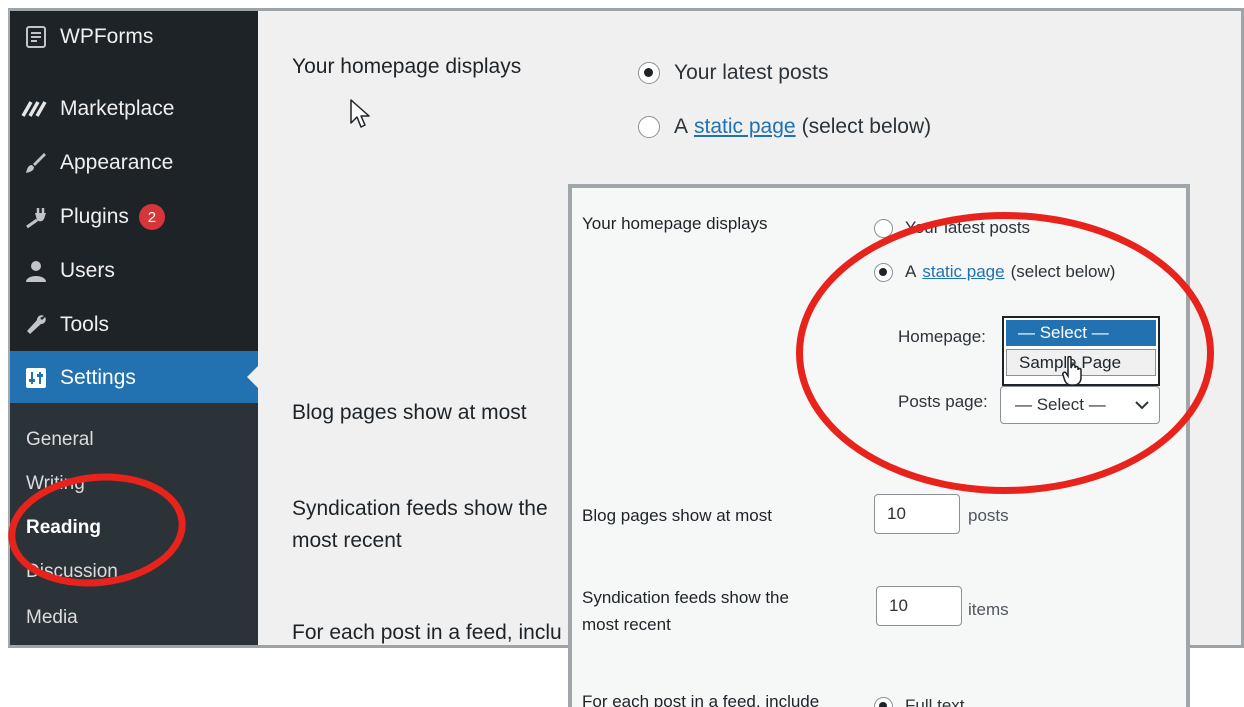 The height and width of the screenshot is (707, 1244). I want to click on submenu-general: General, so click(60, 440).